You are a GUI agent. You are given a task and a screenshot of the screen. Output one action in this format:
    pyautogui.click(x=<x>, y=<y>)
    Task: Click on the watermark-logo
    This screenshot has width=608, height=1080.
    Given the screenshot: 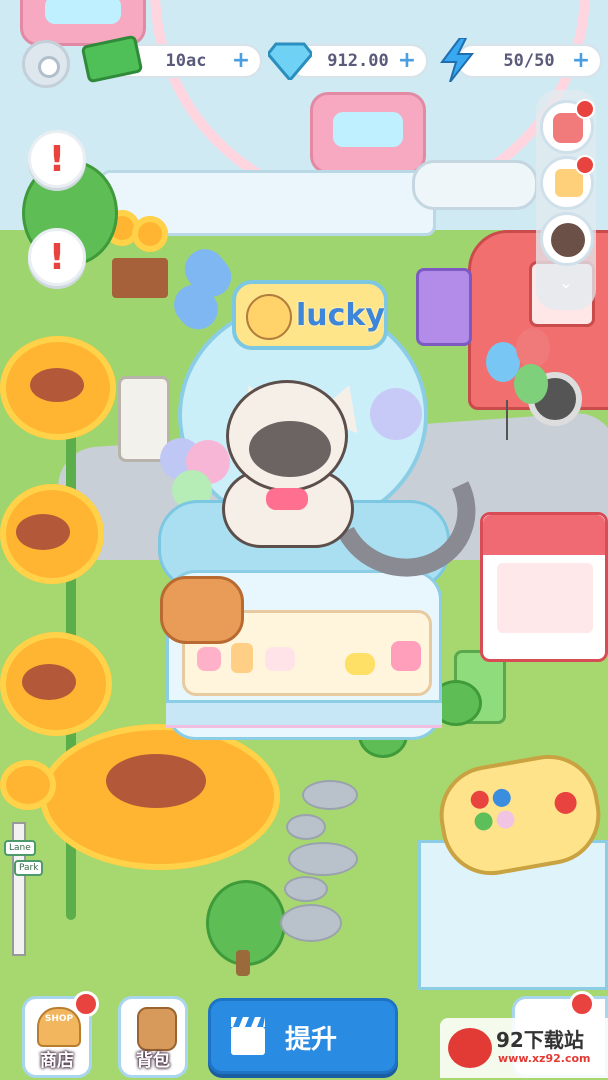 What is the action you would take?
    pyautogui.click(x=470, y=1048)
    